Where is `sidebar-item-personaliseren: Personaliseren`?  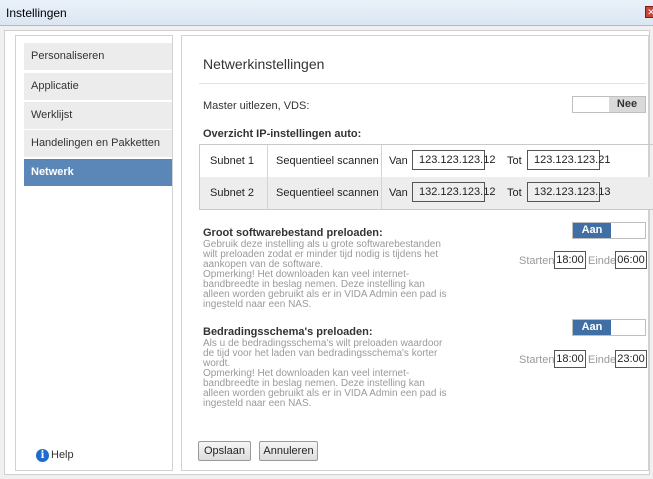 sidebar-item-personaliseren: Personaliseren is located at coordinates (98, 56).